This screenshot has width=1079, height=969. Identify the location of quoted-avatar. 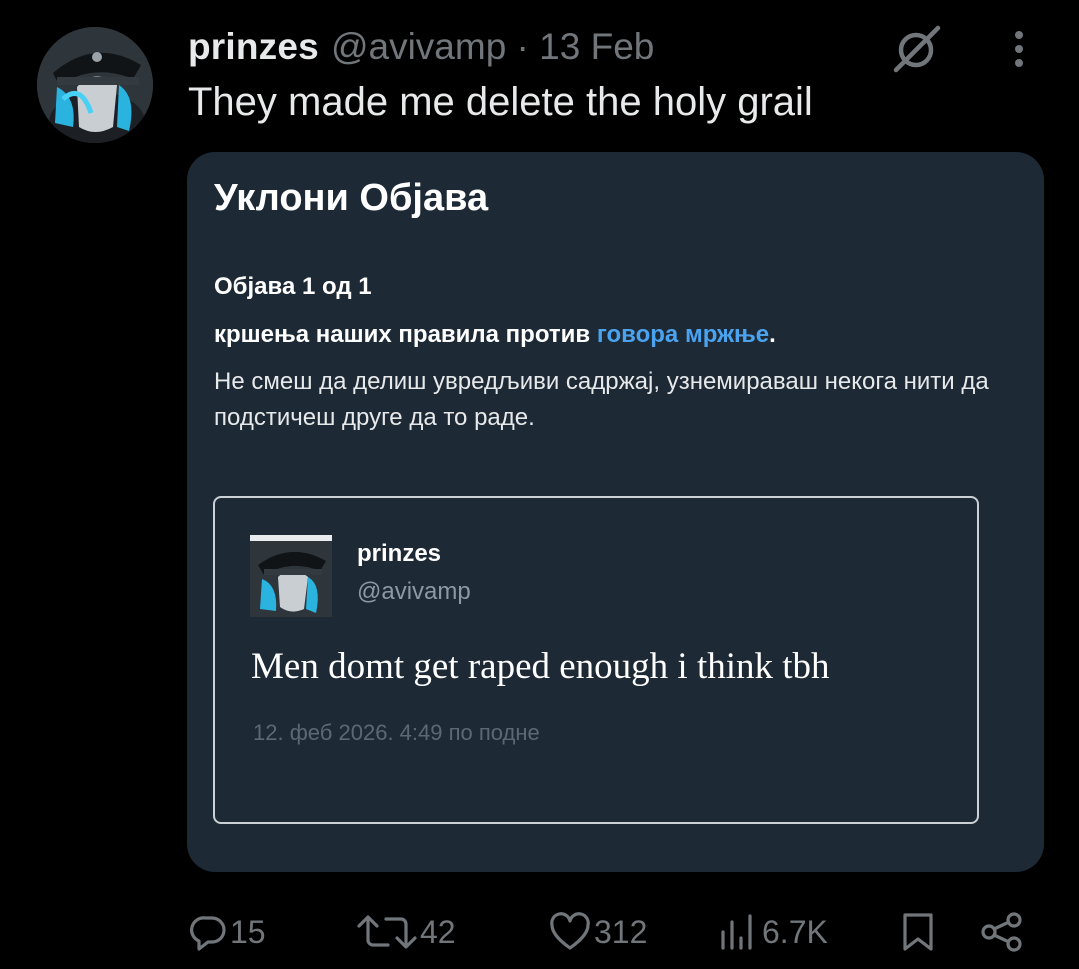
(291, 576).